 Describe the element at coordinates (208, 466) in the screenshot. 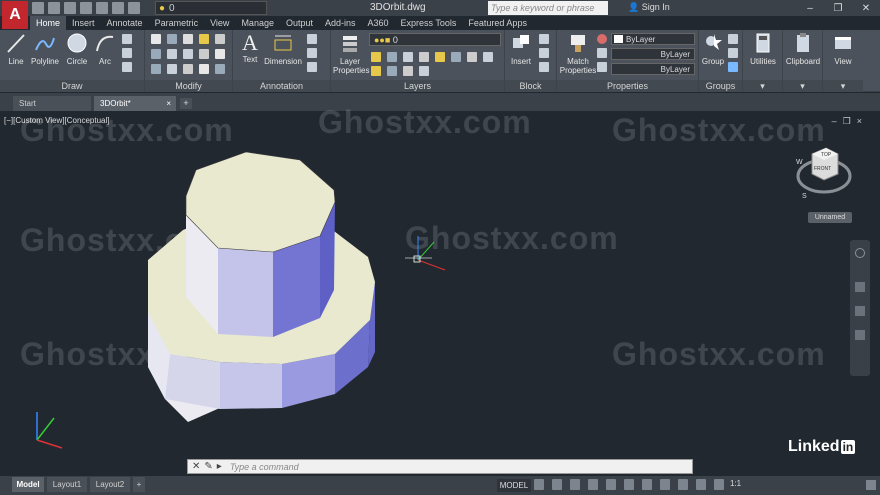

I see `customize-icon: ✎` at that location.